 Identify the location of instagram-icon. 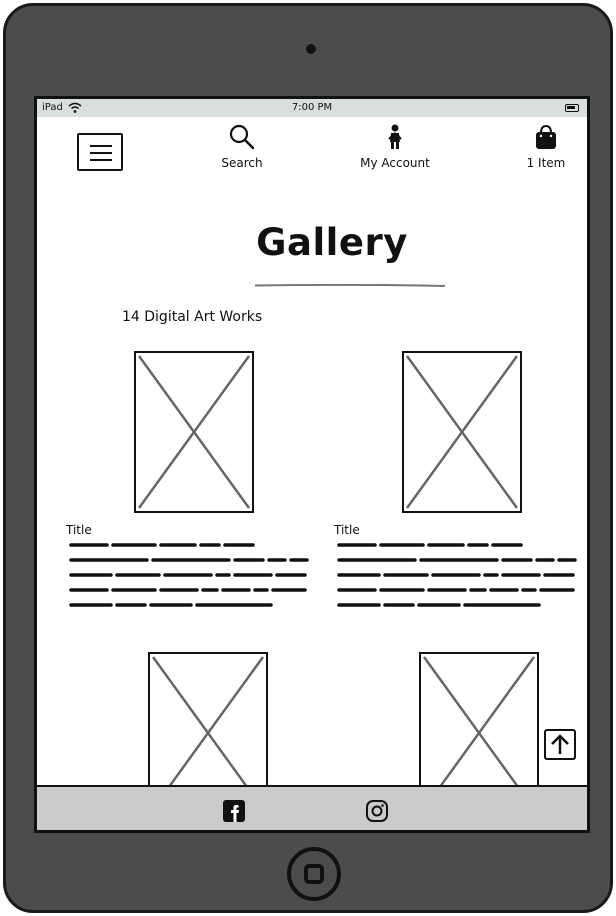
(377, 811).